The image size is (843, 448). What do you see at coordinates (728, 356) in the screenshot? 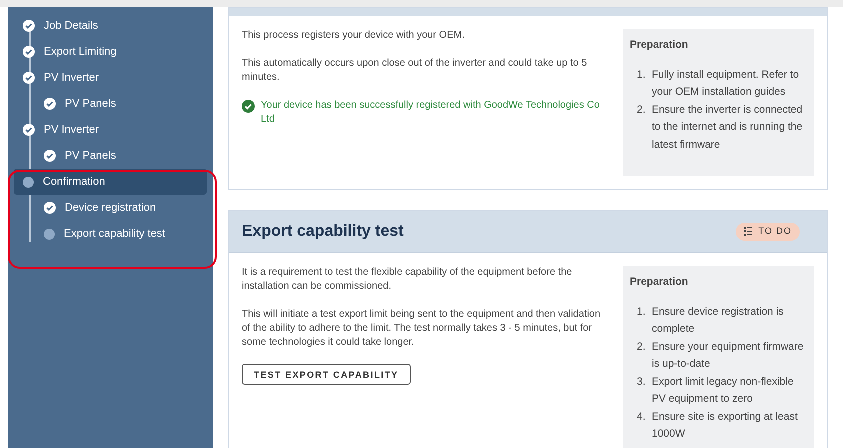
I see `list-item: Ensure your equipment firmware is up-to-date` at bounding box center [728, 356].